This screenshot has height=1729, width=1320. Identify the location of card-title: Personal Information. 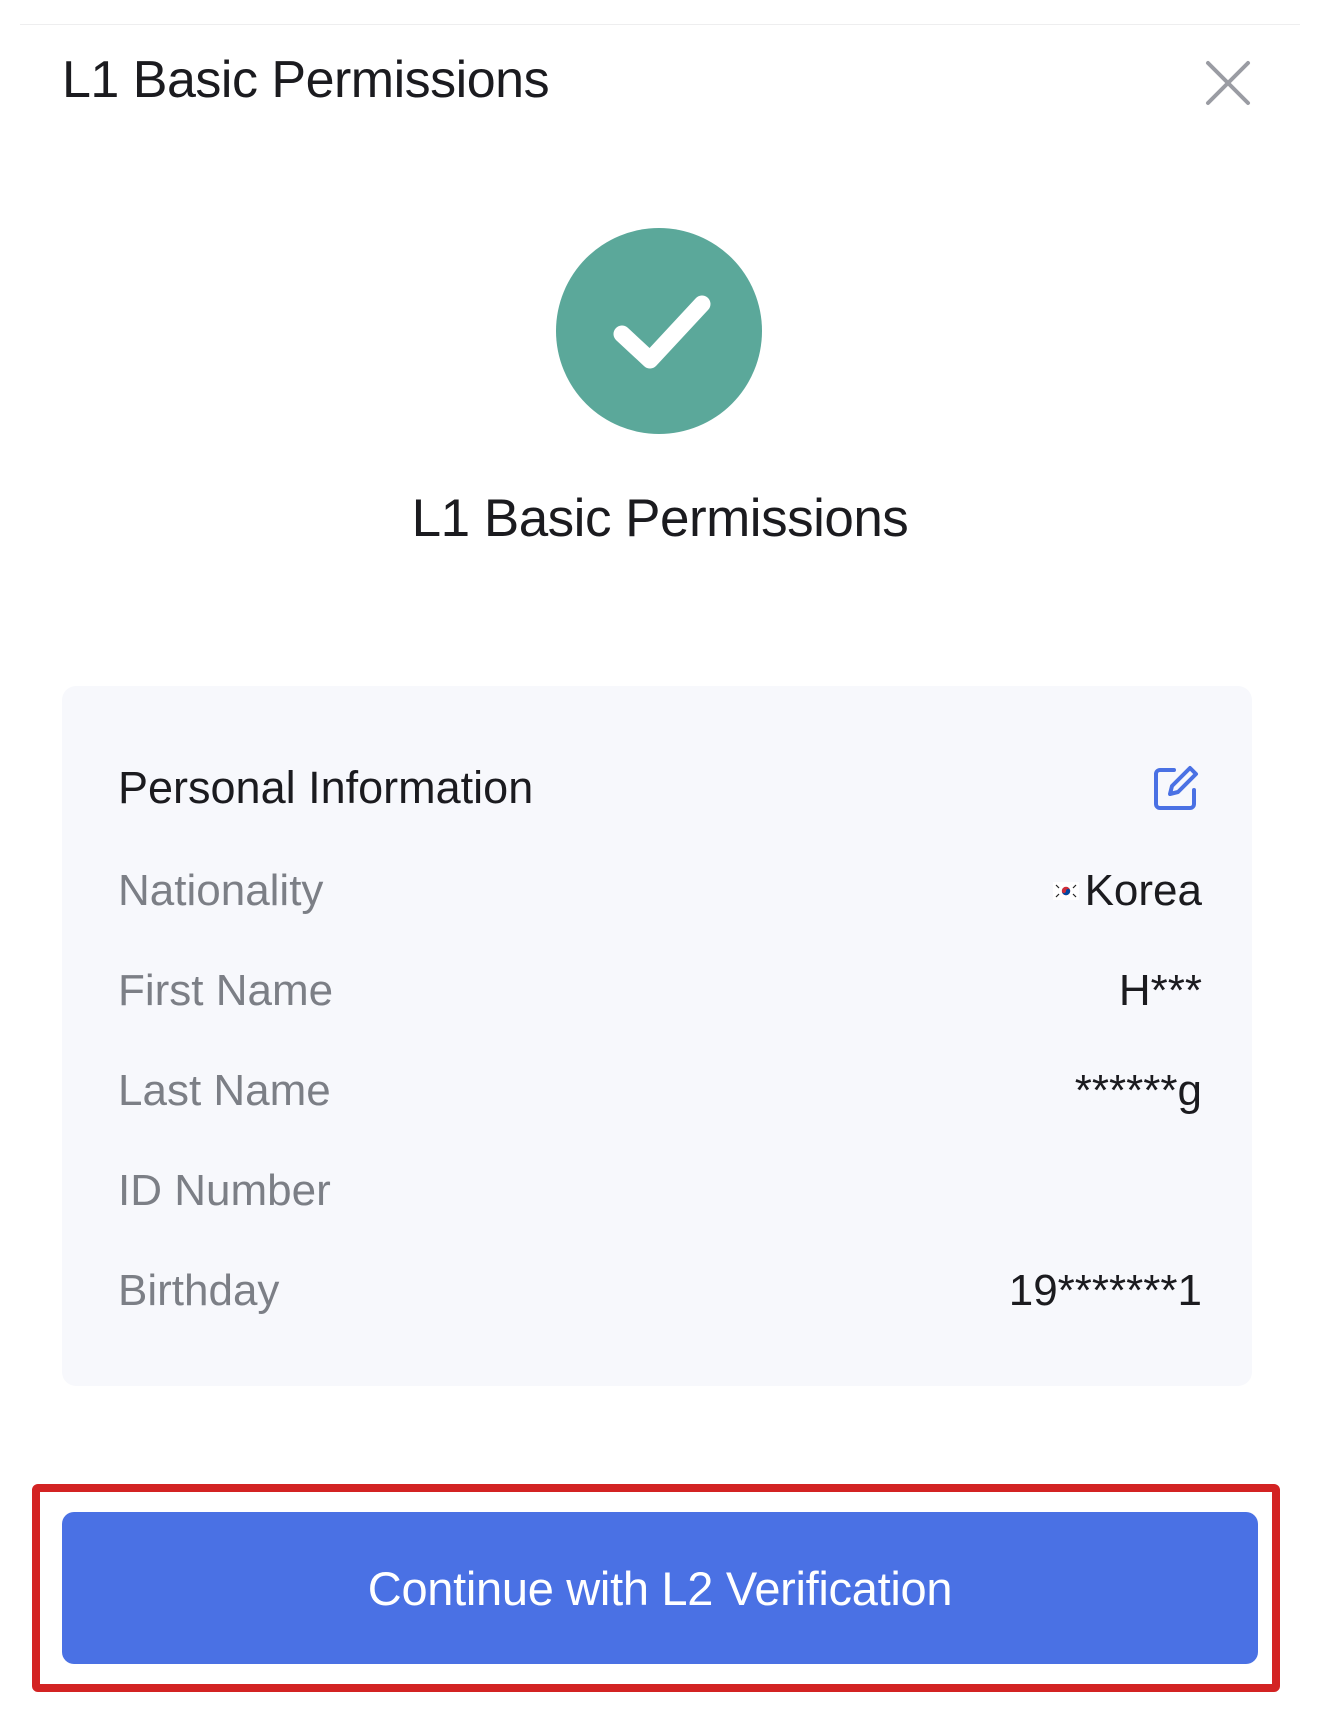
(326, 787).